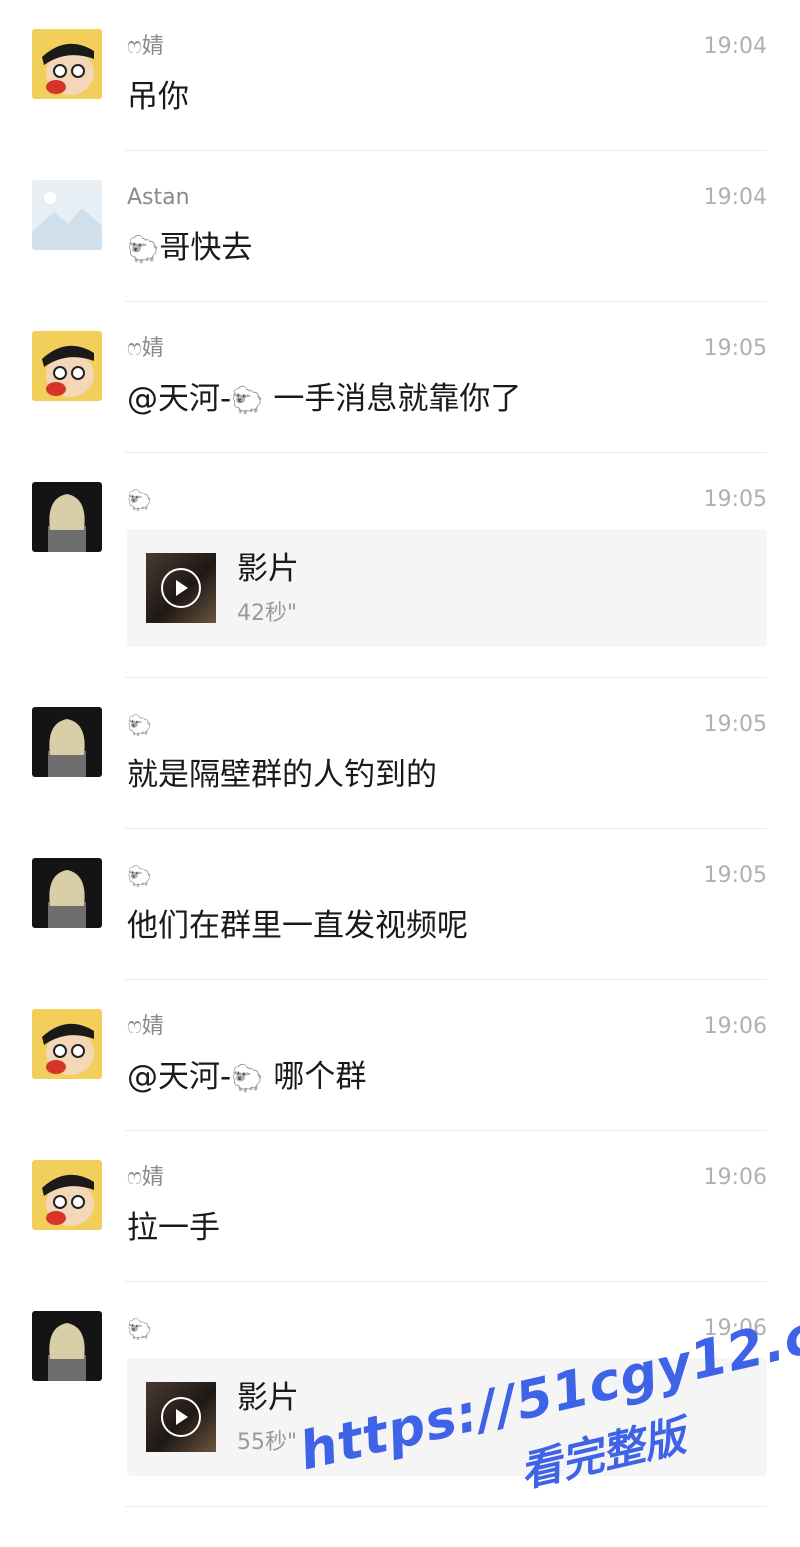 Image resolution: width=800 pixels, height=1547 pixels. I want to click on message-text: @天河-🐑 一手消息就靠你了, so click(324, 400).